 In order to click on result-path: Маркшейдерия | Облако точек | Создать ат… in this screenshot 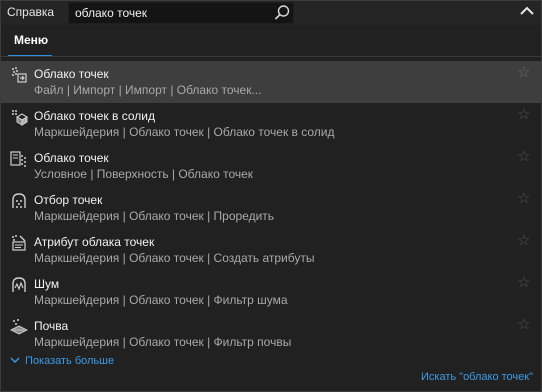, I will do `click(174, 258)`.